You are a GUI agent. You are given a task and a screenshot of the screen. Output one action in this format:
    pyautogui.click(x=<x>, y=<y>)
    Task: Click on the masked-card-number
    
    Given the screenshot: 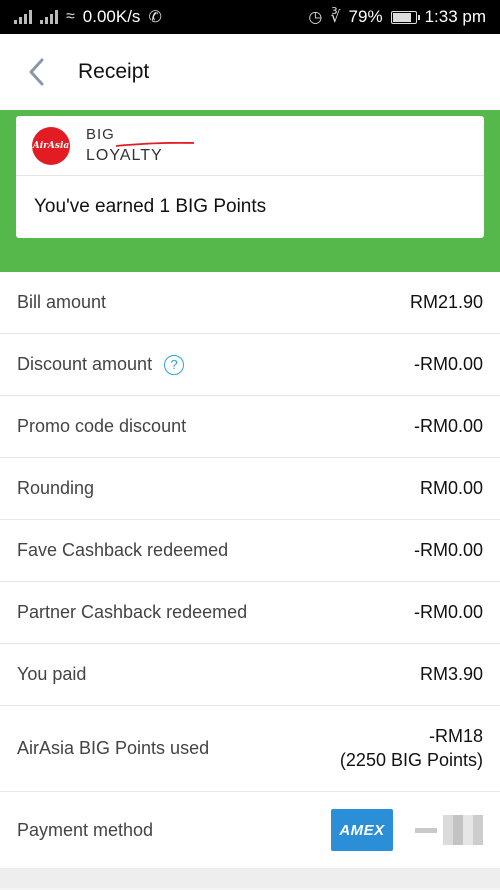 What is the action you would take?
    pyautogui.click(x=449, y=830)
    